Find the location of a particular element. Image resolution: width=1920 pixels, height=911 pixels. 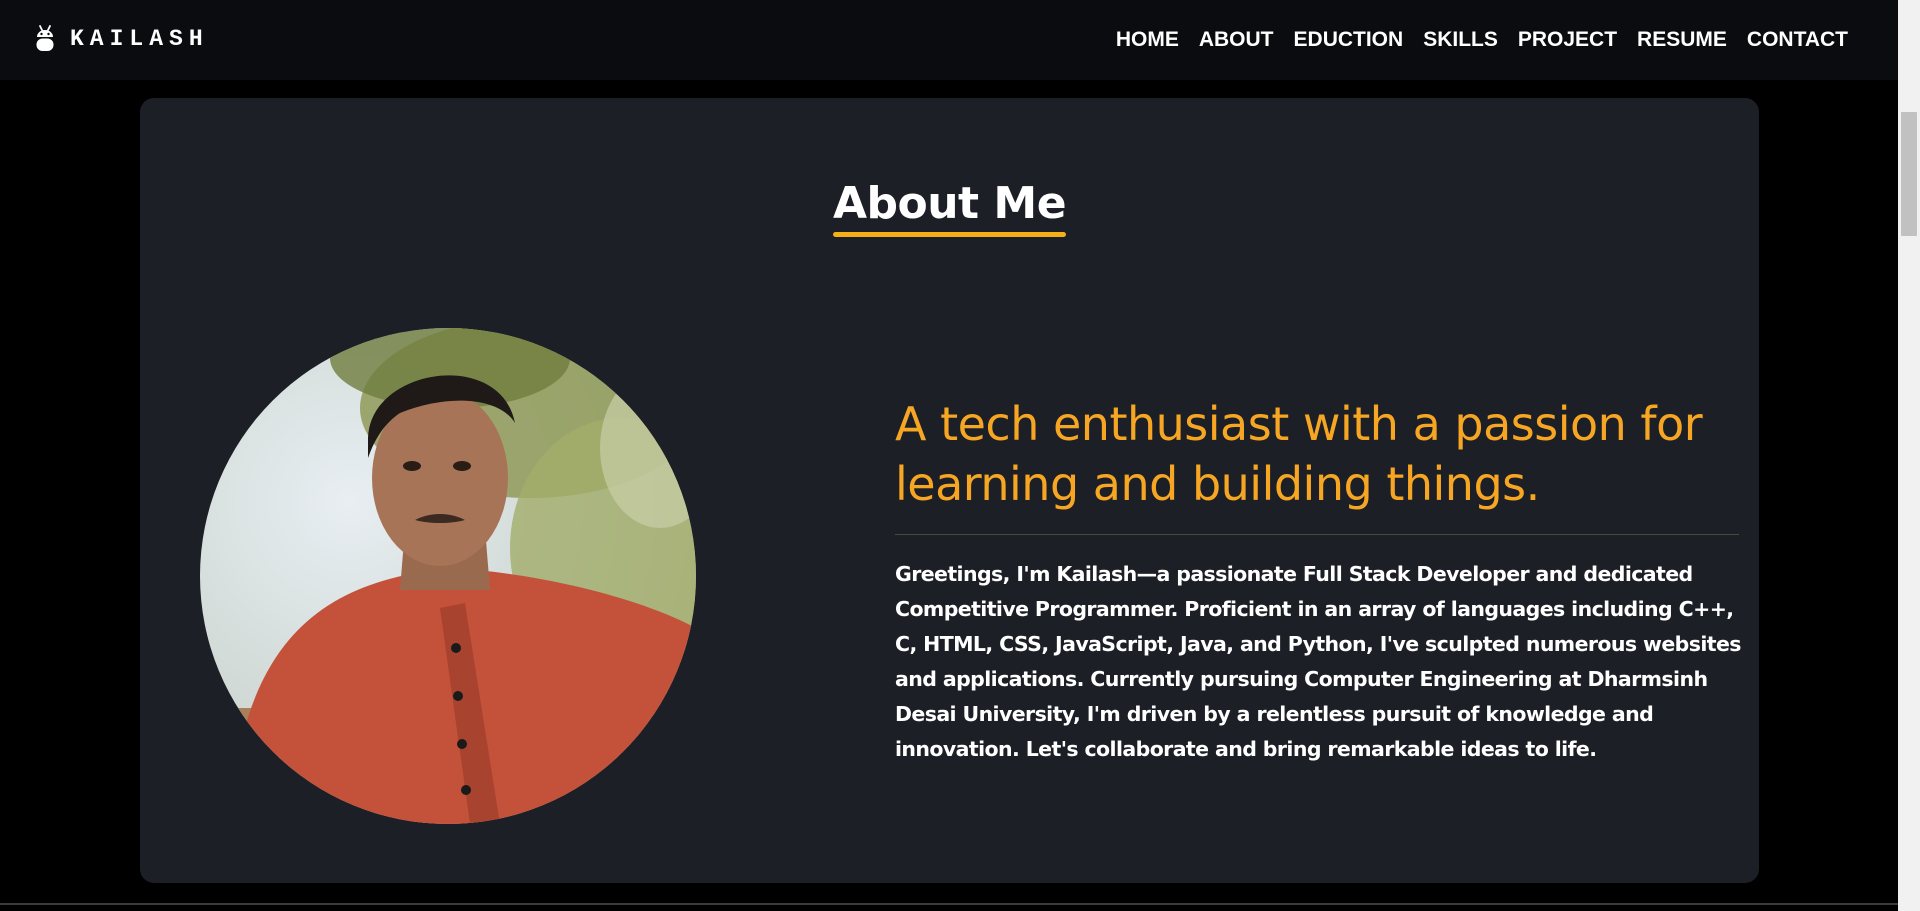

about-title: About Me is located at coordinates (949, 207).